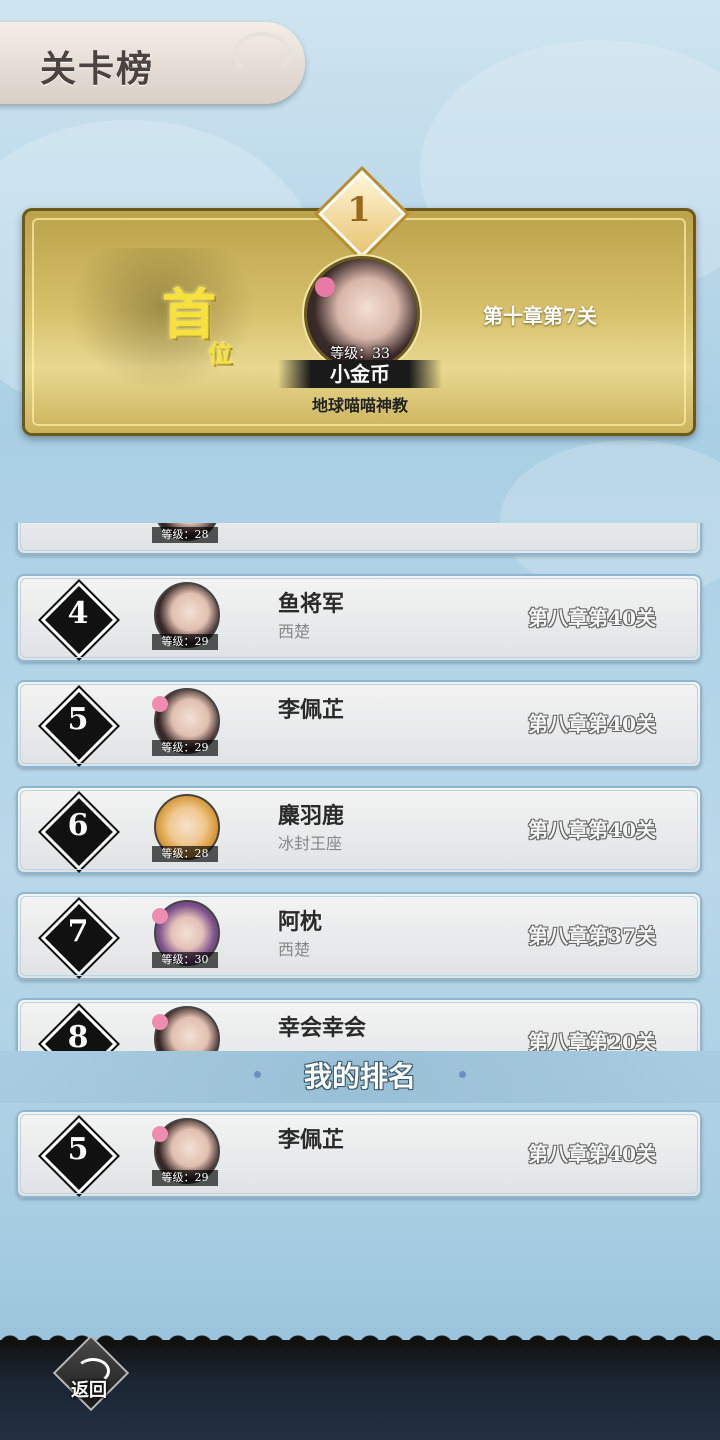 The width and height of the screenshot is (720, 1440). What do you see at coordinates (359, 1076) in the screenshot?
I see `my-rank-title: 我的排名` at bounding box center [359, 1076].